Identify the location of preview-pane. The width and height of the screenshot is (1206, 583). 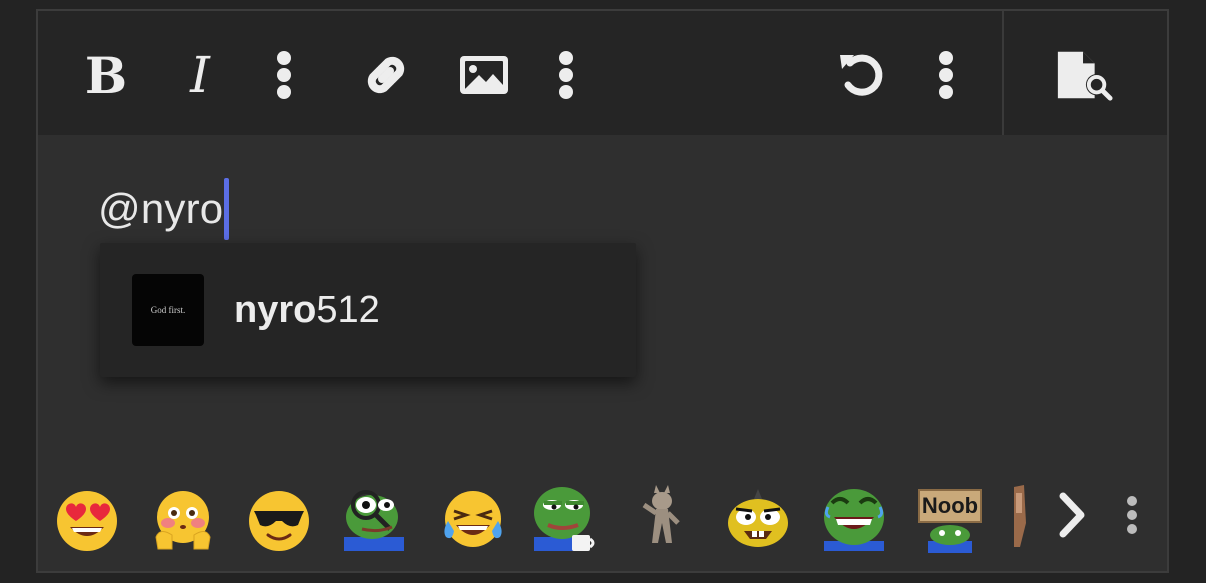
(1084, 73).